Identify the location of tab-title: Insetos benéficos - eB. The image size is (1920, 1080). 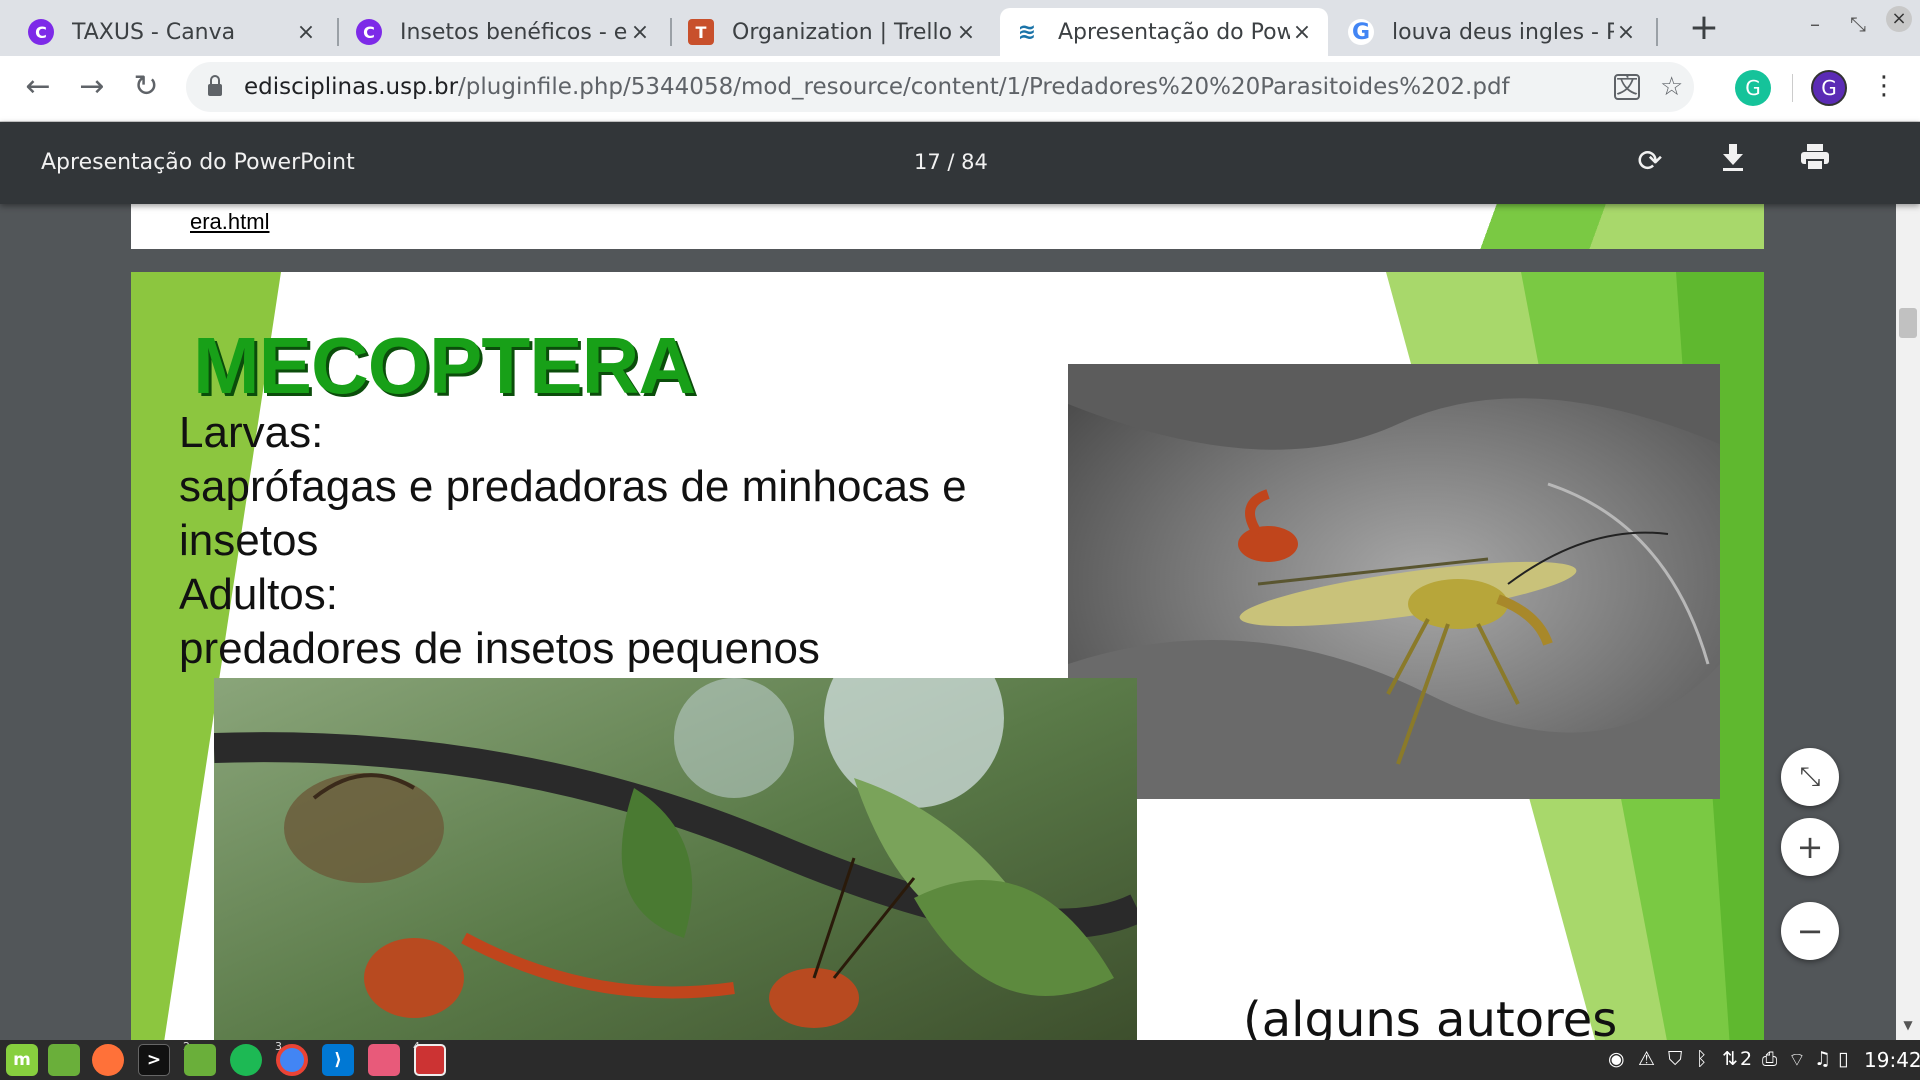
(514, 32).